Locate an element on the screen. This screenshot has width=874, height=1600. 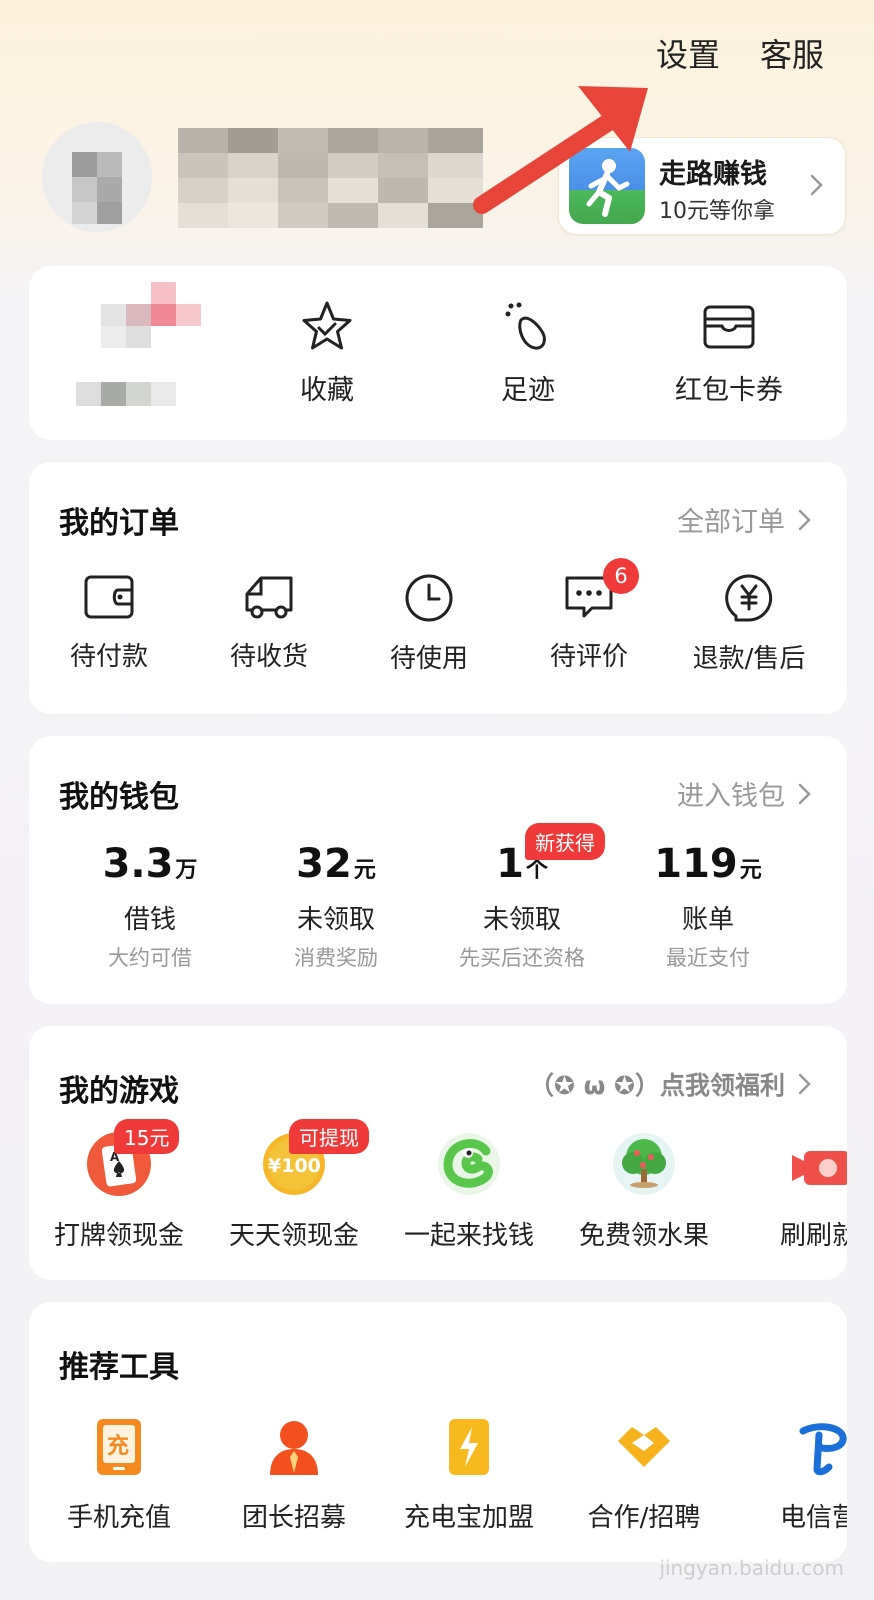
wallet-loan-item: 3.3万 借钱 大约可借 is located at coordinates (150, 906).